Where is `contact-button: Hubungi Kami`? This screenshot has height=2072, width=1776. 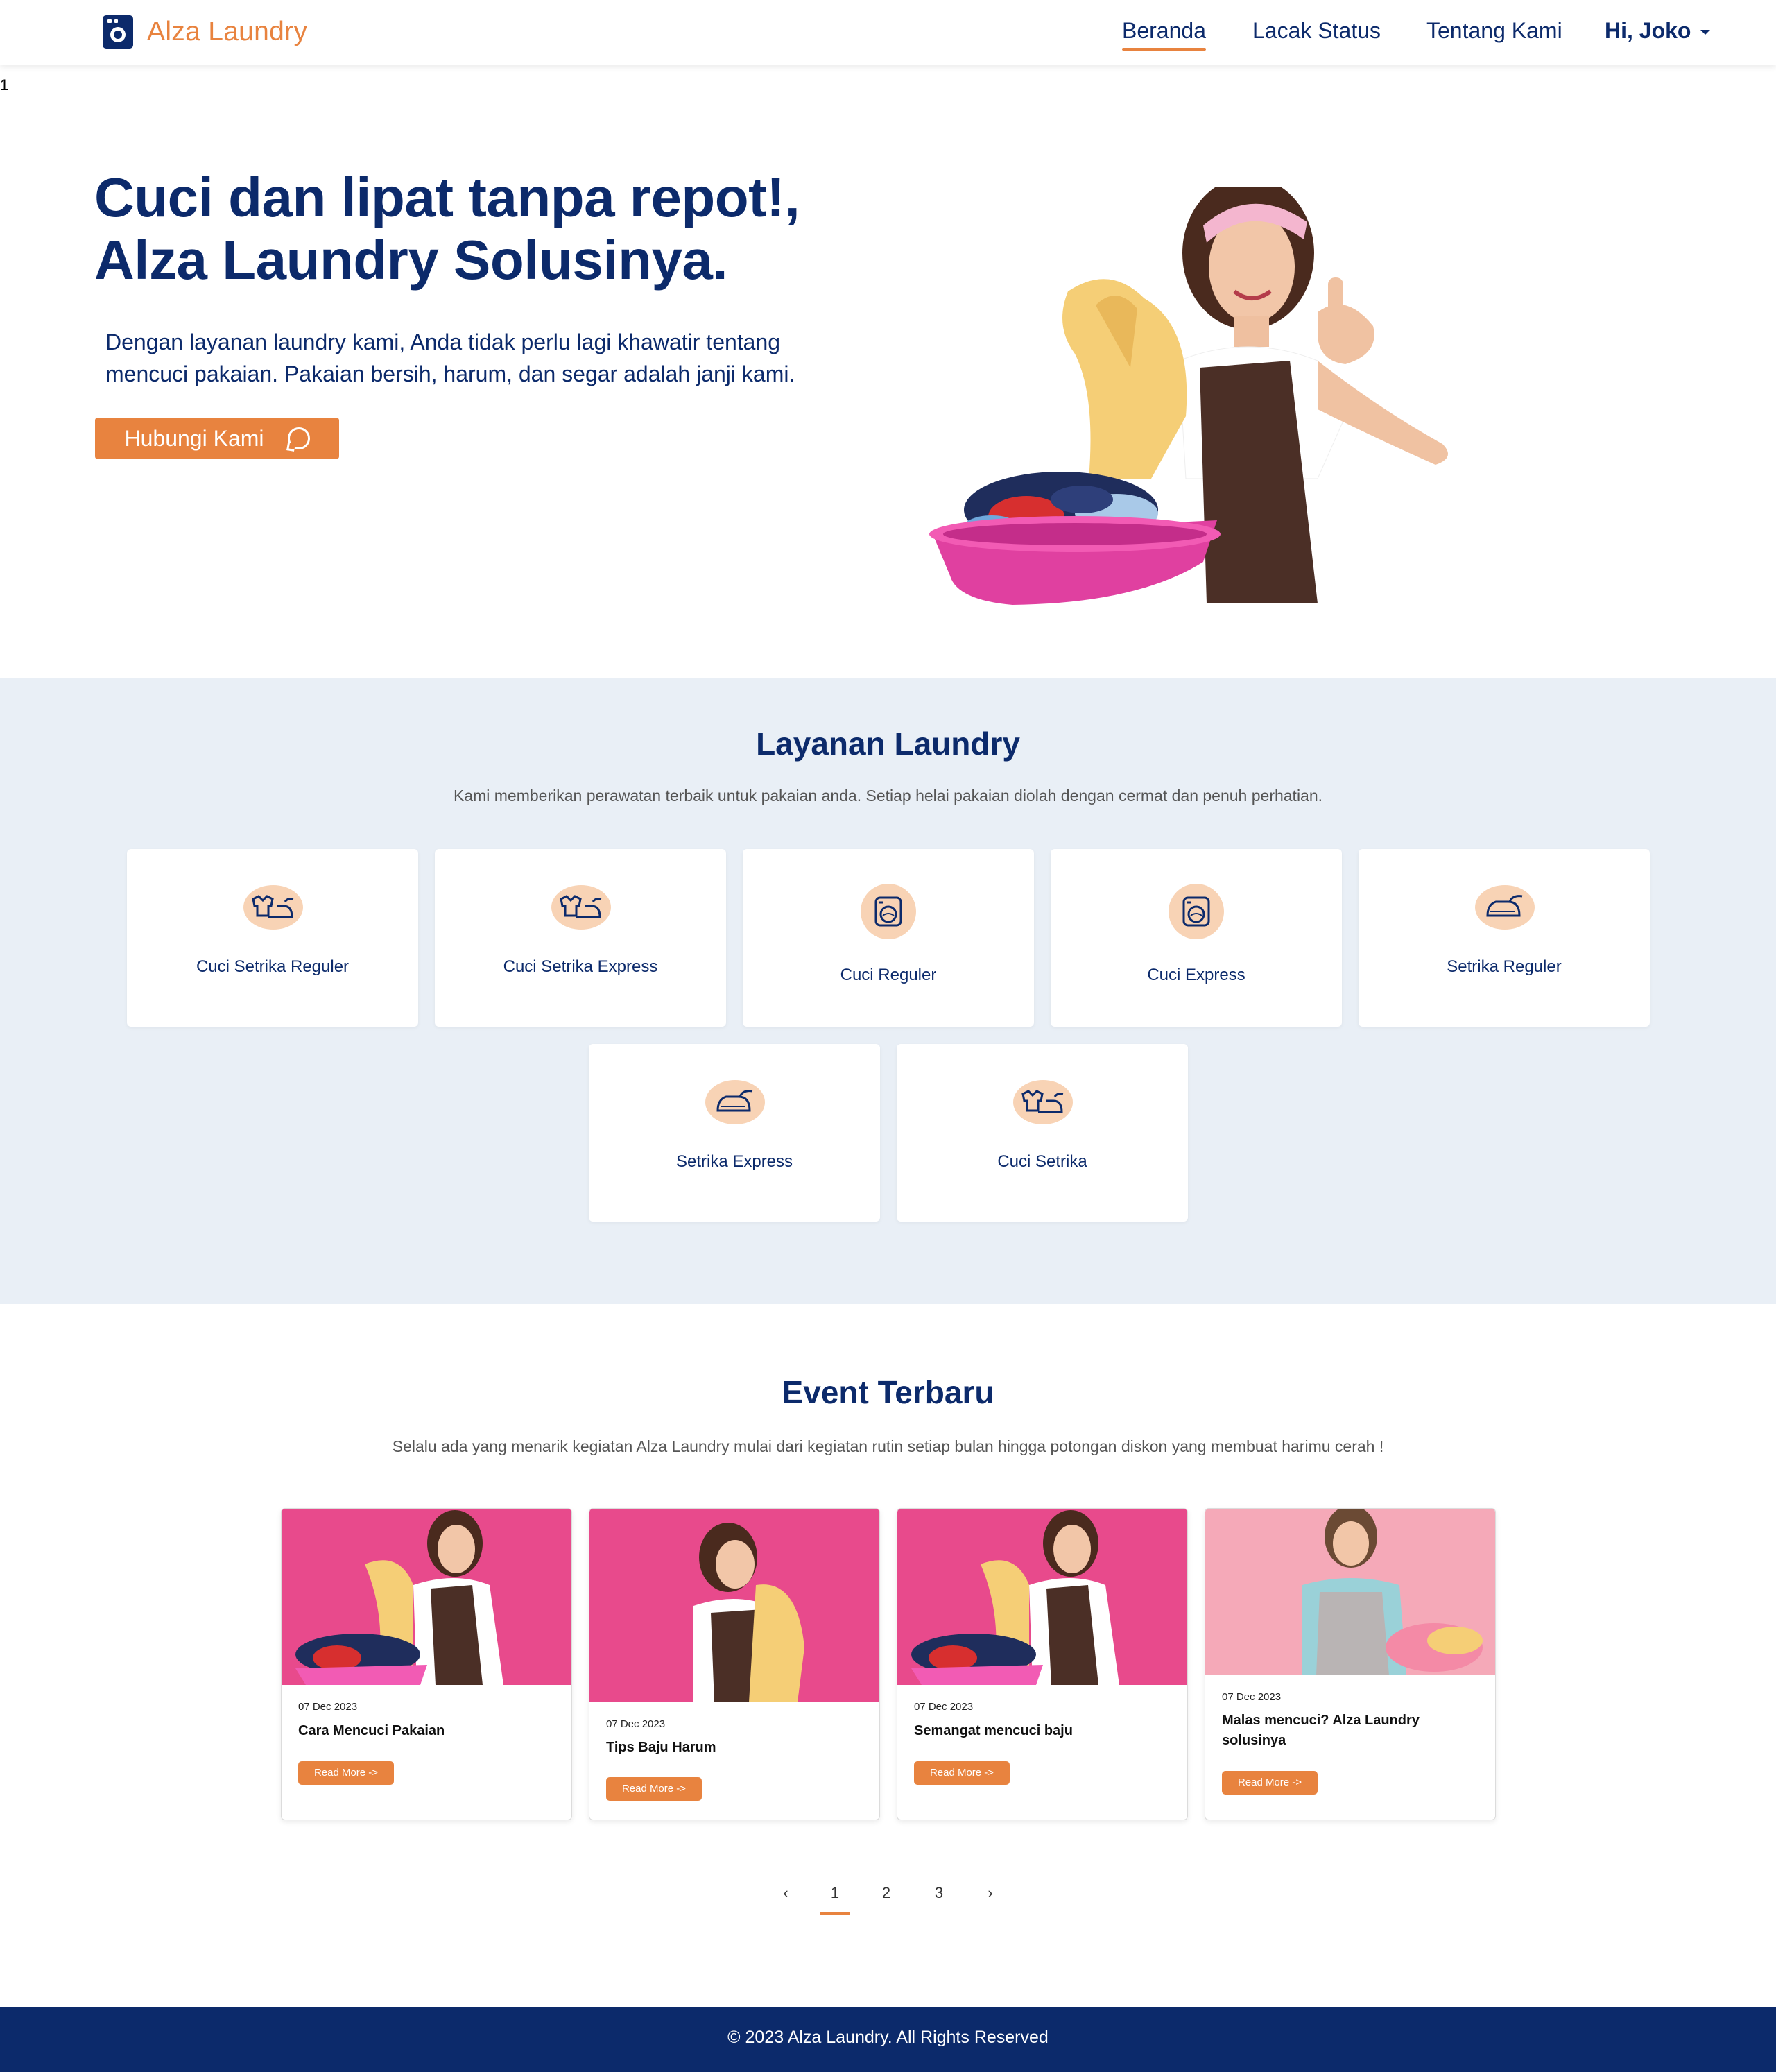 contact-button: Hubungi Kami is located at coordinates (217, 438).